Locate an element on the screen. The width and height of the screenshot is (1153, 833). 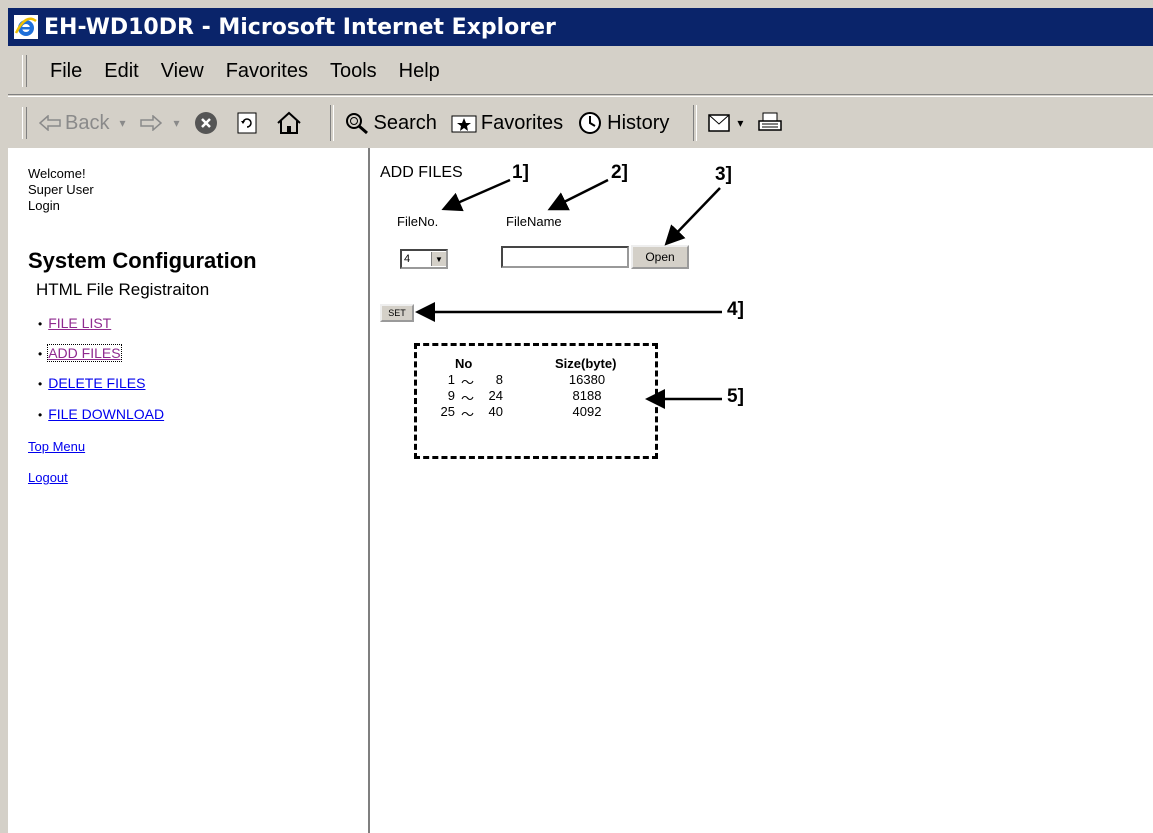
stop-button is located at coordinates (208, 123).